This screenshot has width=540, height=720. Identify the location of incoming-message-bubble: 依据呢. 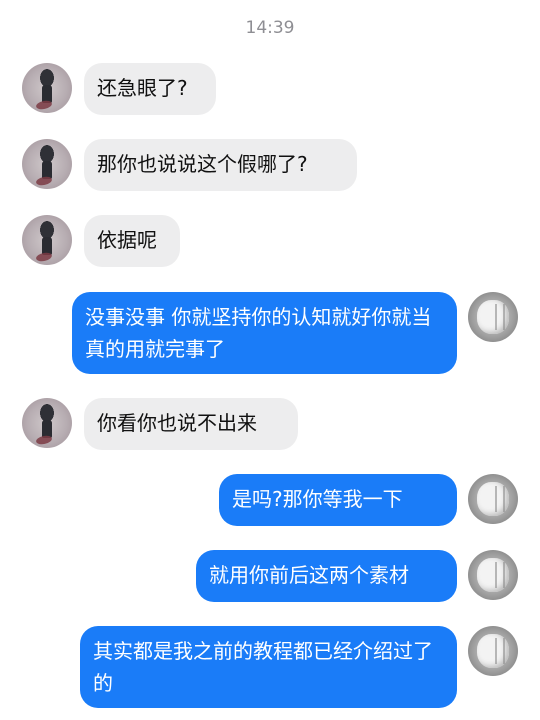
(132, 241).